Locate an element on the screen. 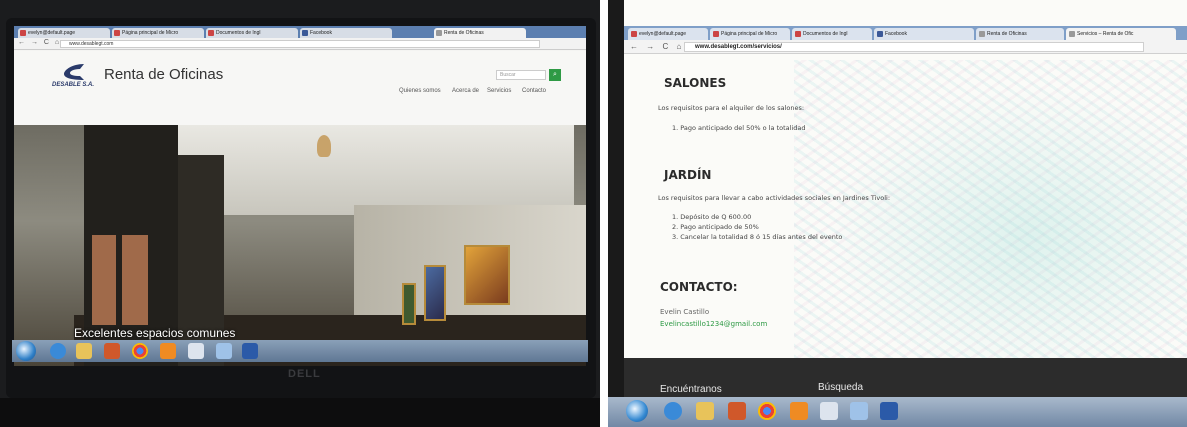  logo-text: DESABLE S.A. is located at coordinates (73, 85).